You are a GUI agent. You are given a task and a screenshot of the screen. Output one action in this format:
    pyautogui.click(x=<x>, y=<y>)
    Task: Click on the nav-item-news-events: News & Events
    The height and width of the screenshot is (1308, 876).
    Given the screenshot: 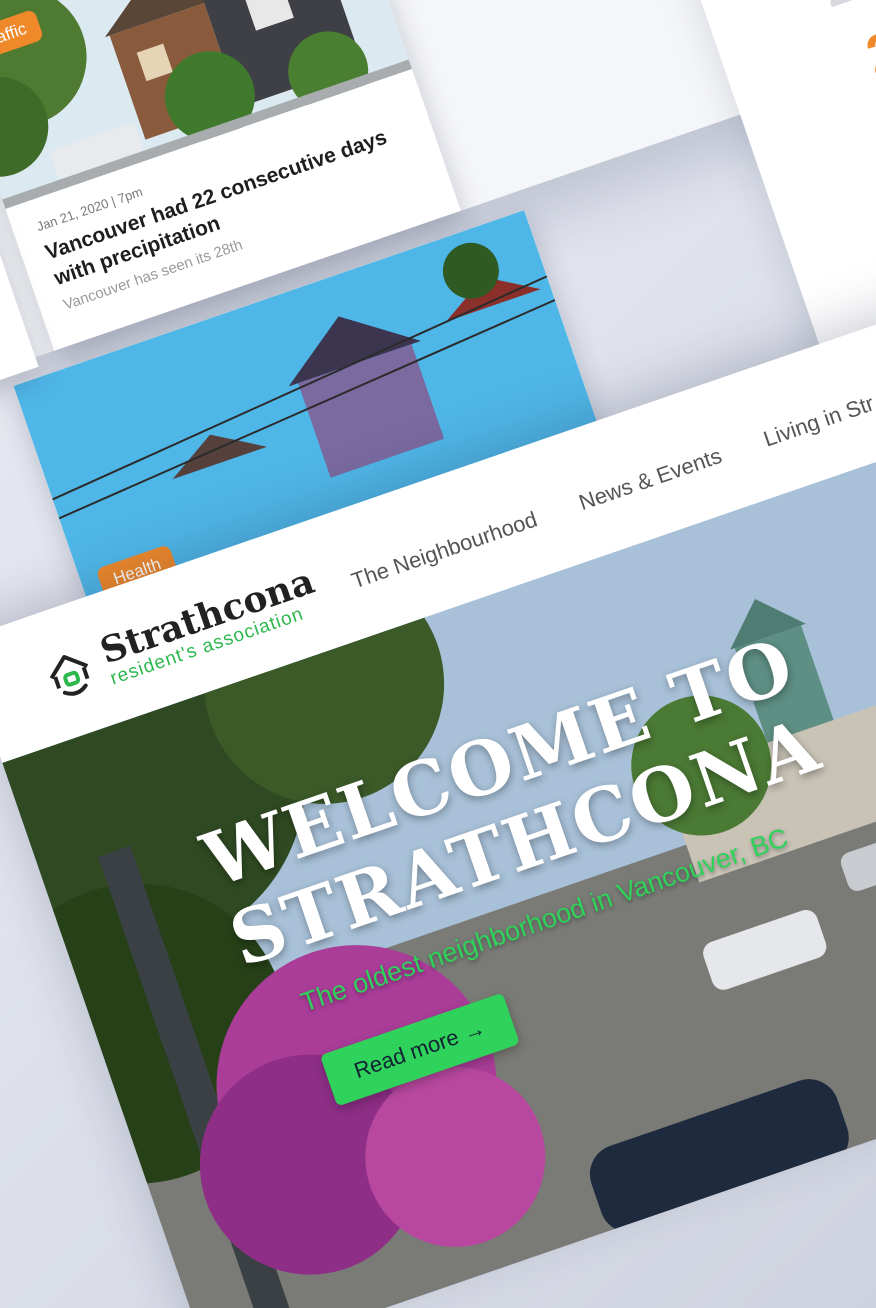 What is the action you would take?
    pyautogui.click(x=651, y=479)
    